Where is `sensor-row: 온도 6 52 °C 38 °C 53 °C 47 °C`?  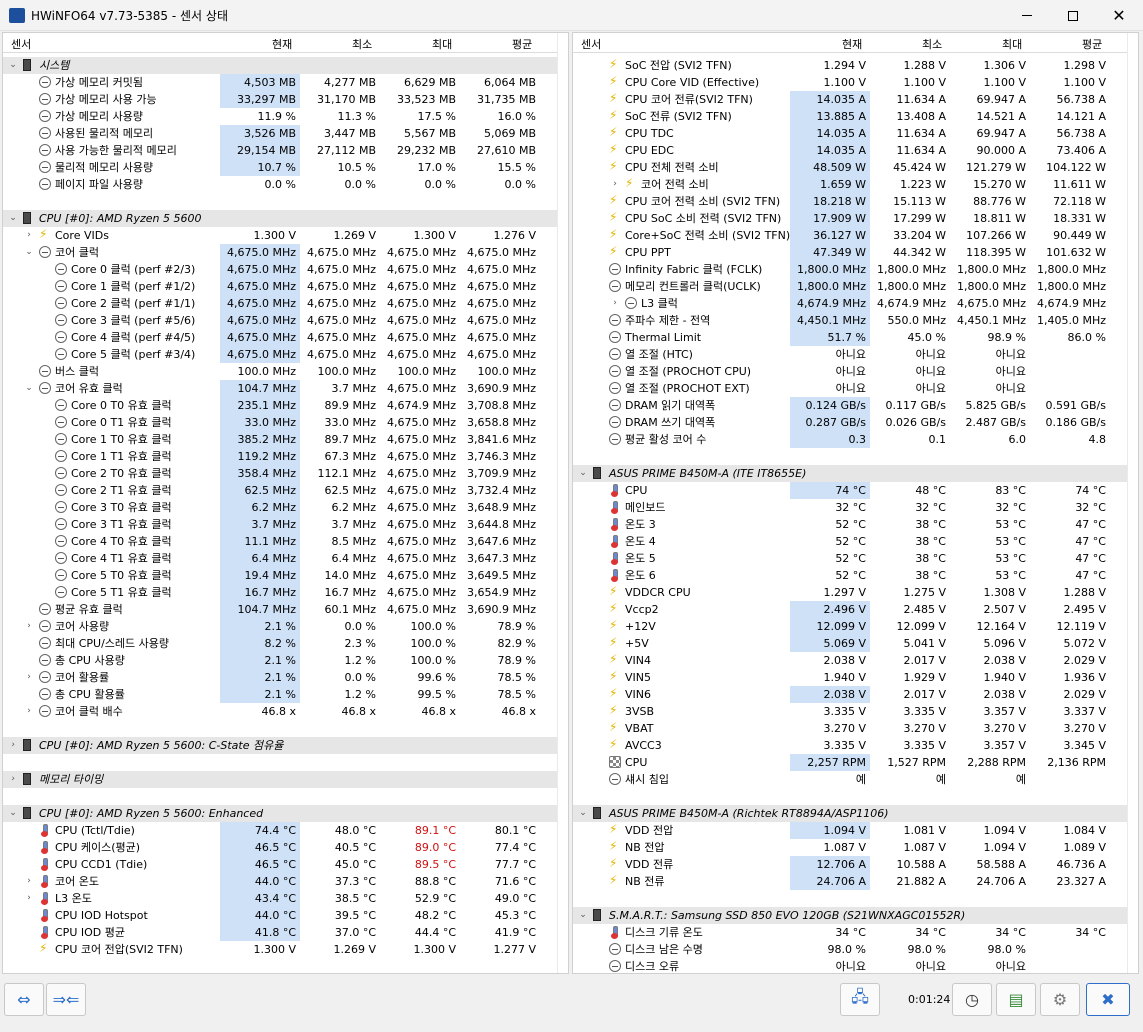 sensor-row: 온도 6 52 °C 38 °C 53 °C 47 °C is located at coordinates (850, 575).